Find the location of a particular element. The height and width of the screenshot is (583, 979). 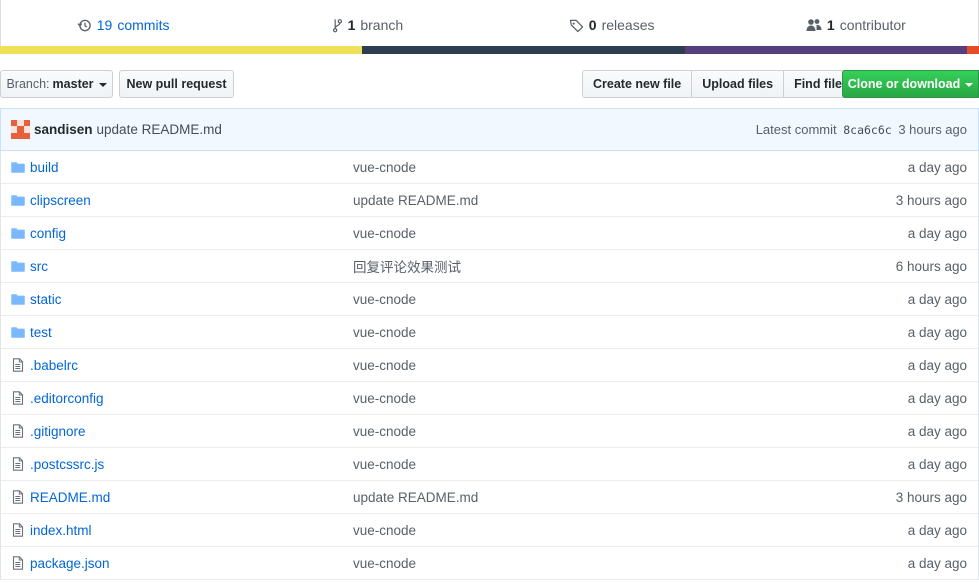

commit-message: update README.md is located at coordinates (159, 129).